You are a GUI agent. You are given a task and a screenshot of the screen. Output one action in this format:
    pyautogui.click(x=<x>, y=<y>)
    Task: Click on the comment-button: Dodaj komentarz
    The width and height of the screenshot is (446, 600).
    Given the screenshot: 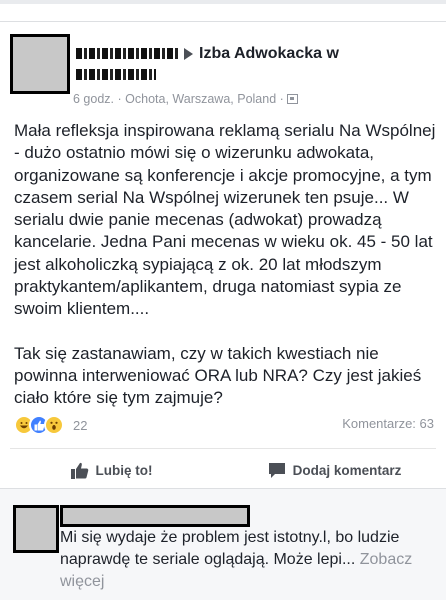 What is the action you would take?
    pyautogui.click(x=334, y=470)
    